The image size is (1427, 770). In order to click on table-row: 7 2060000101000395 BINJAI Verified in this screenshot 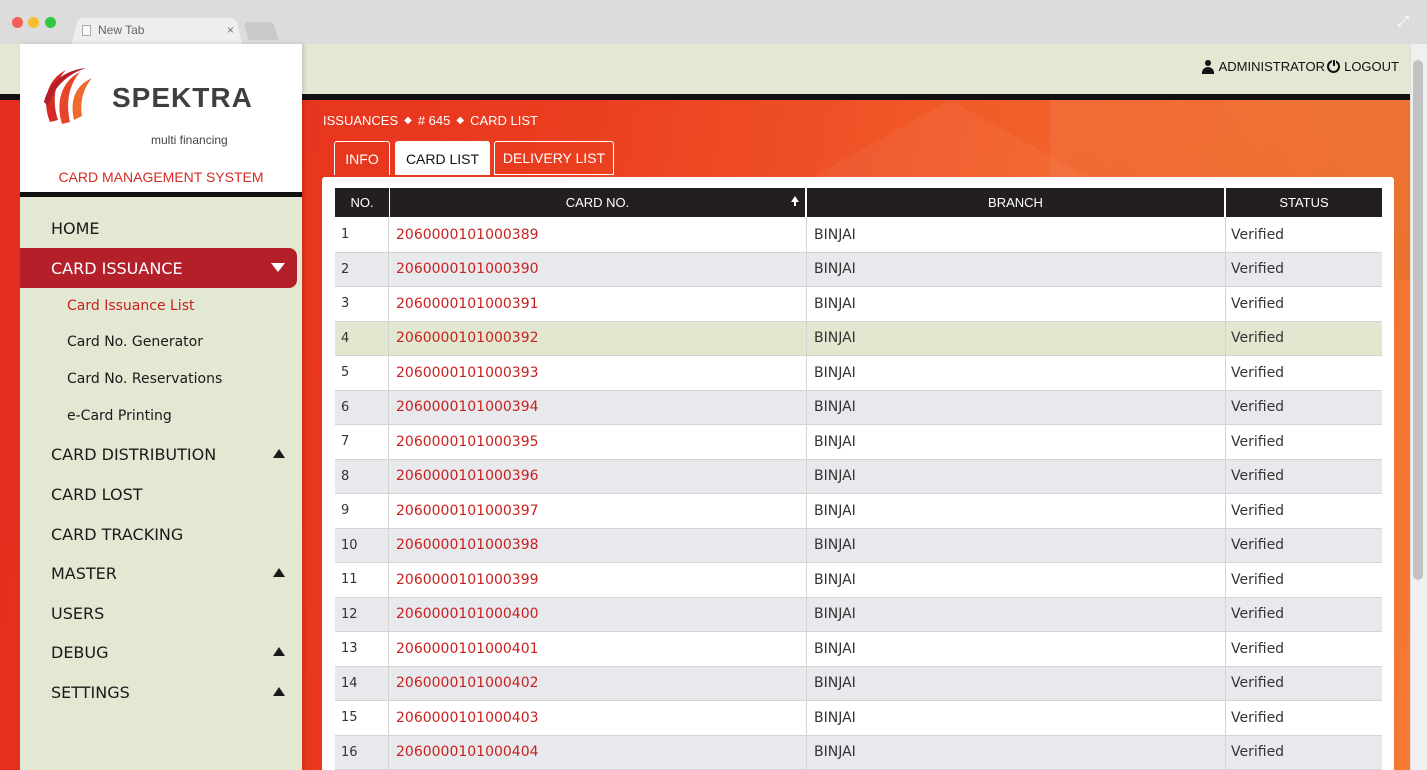, I will do `click(858, 442)`.